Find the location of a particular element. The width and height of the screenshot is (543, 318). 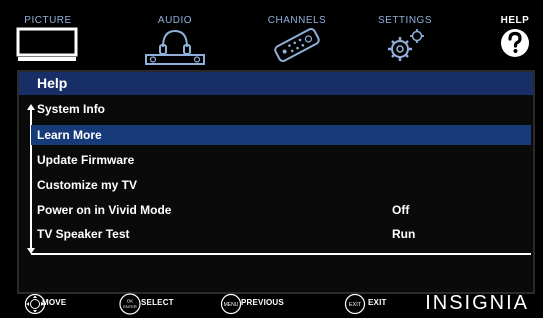

hint-previous-label: PREVIOUS is located at coordinates (262, 302).